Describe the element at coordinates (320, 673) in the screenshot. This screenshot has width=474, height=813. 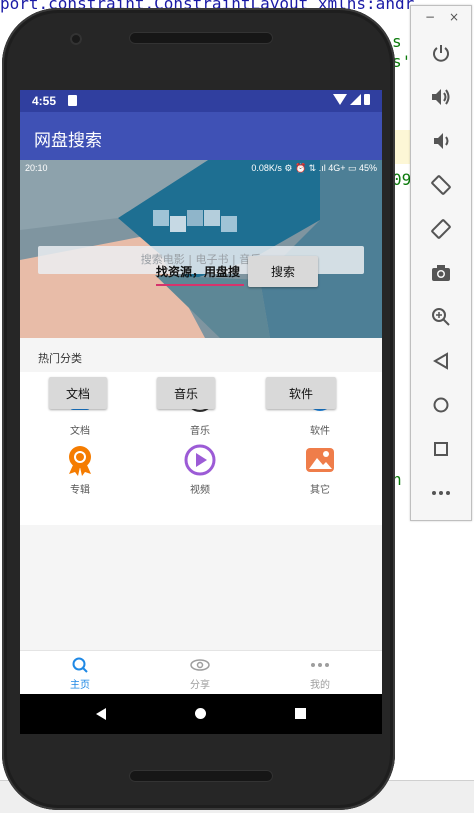
I see `nav-item-mine: 我的` at that location.